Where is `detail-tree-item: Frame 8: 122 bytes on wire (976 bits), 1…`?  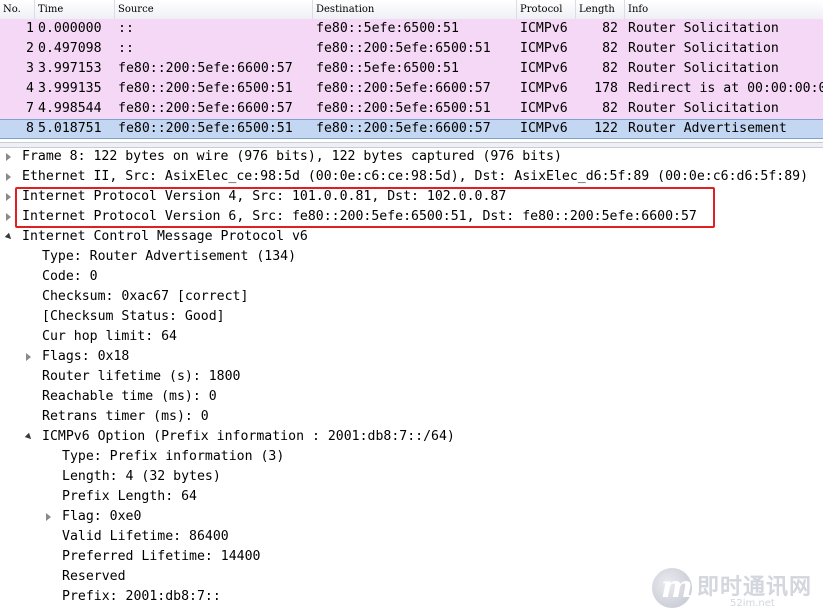 detail-tree-item: Frame 8: 122 bytes on wire (976 bits), 1… is located at coordinates (292, 157).